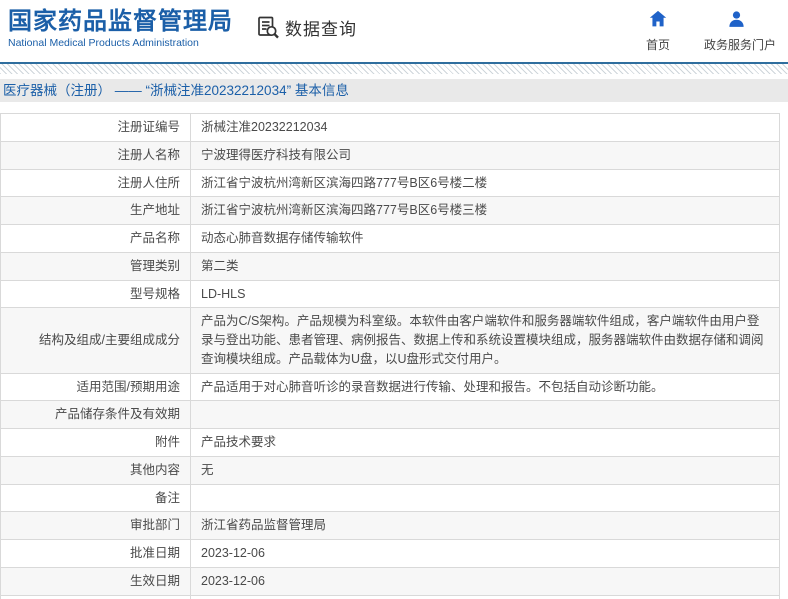 The width and height of the screenshot is (788, 599). Describe the element at coordinates (103, 43) in the screenshot. I see `org-name-en: National Medical Products Administration` at that location.